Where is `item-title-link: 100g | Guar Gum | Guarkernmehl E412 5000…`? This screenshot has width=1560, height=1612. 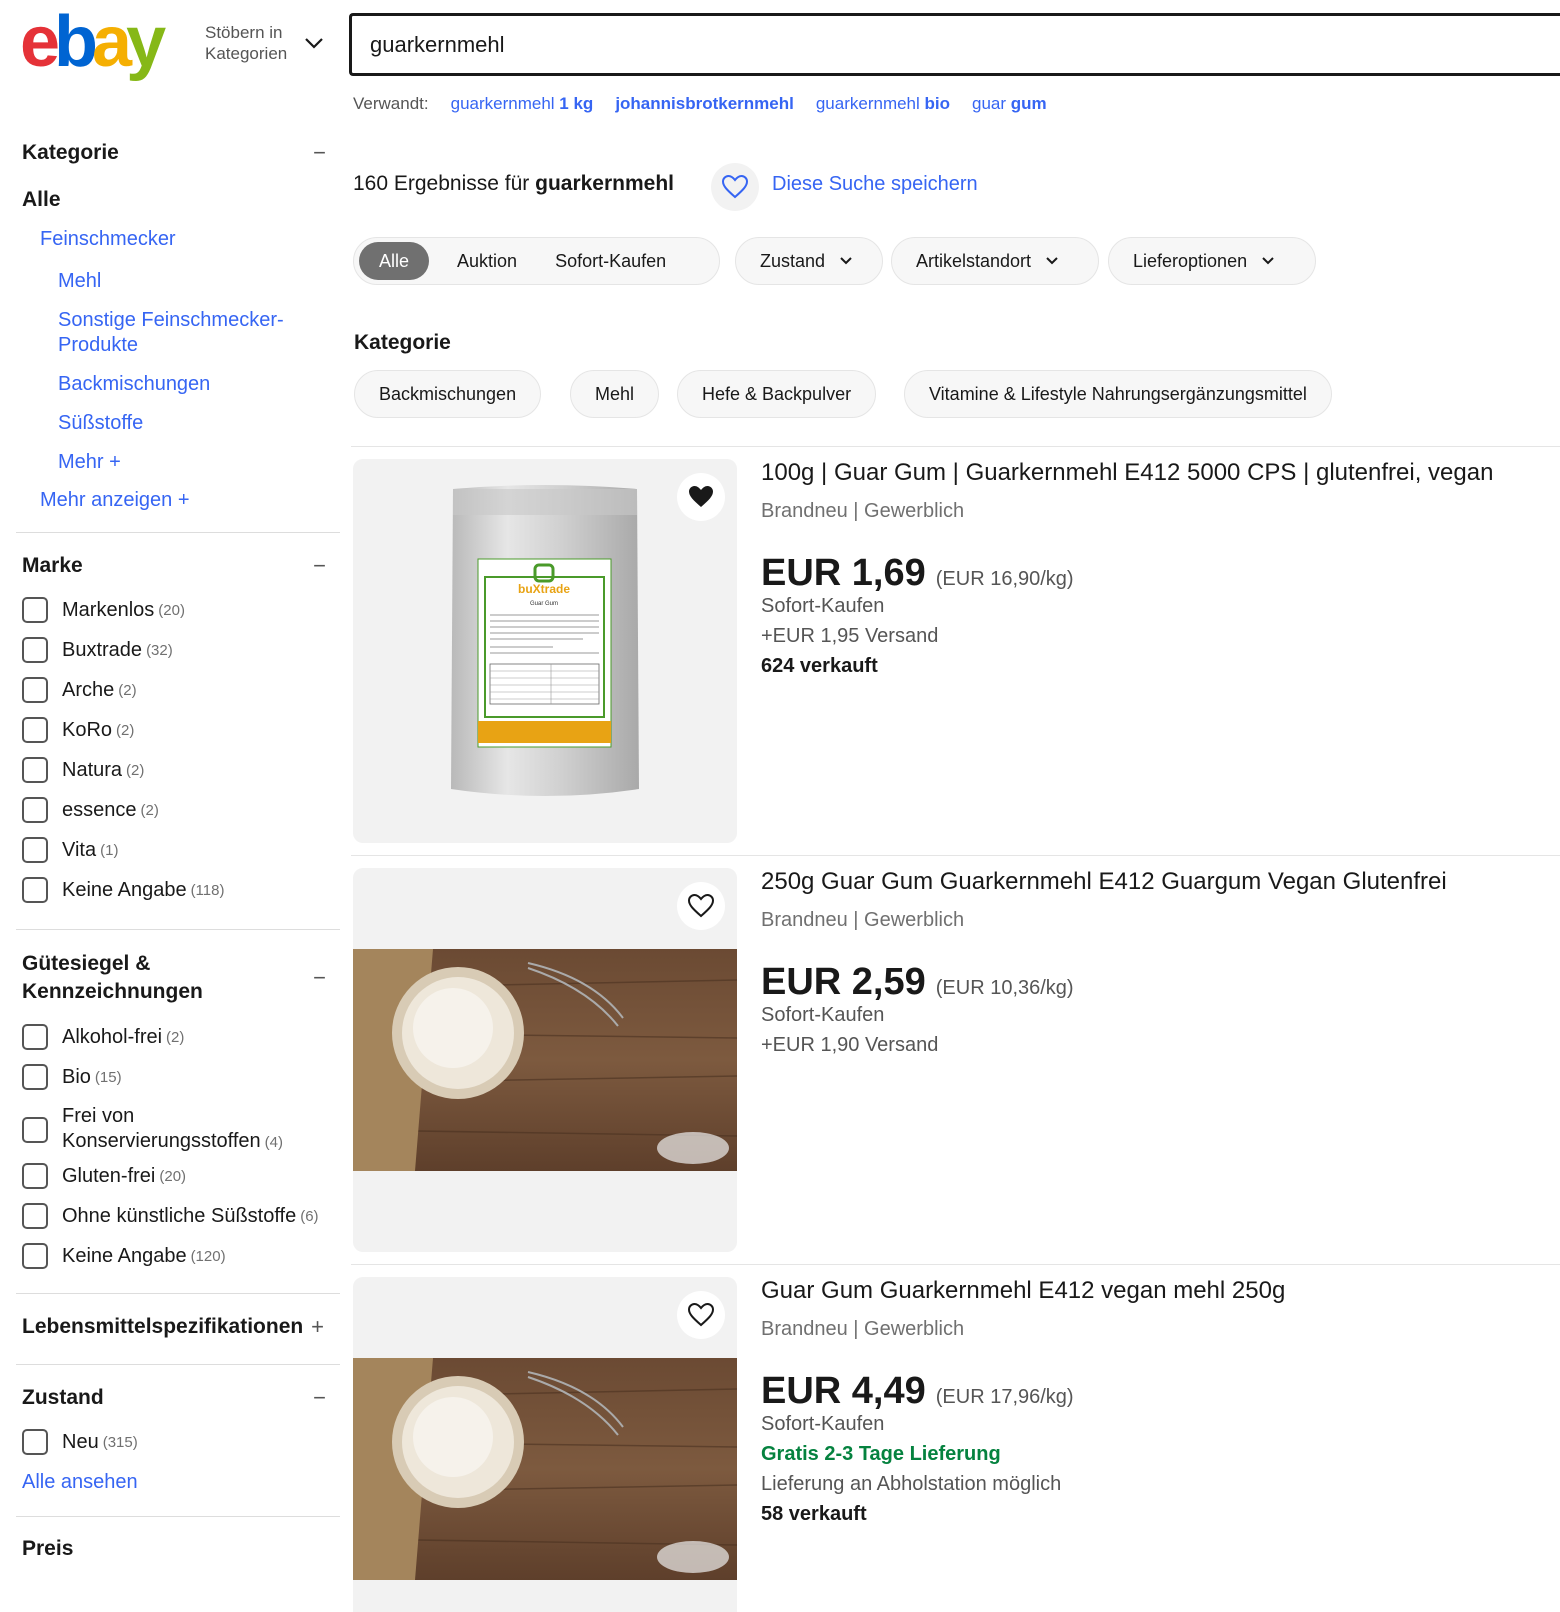
item-title-link: 100g | Guar Gum | Guarkernmehl E412 5000… is located at coordinates (1127, 473).